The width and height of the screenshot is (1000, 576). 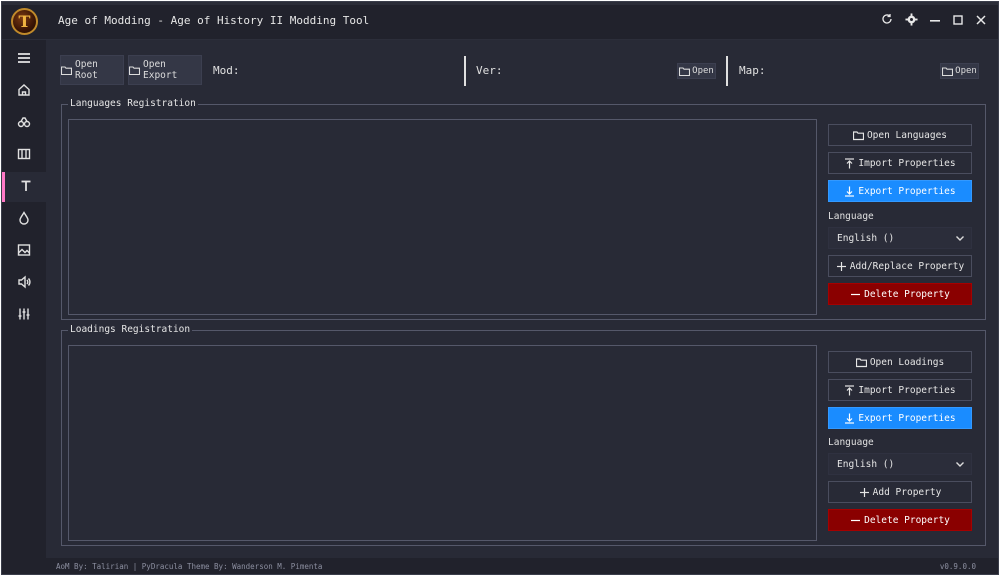 I want to click on logo-letter: T, so click(x=24, y=21).